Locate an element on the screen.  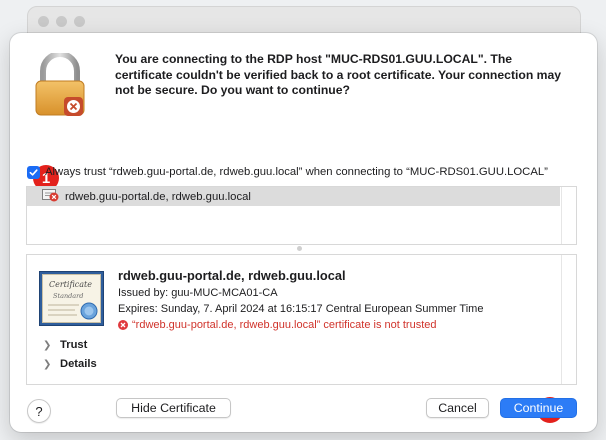
certificate-list-scrollbar is located at coordinates (568, 215).